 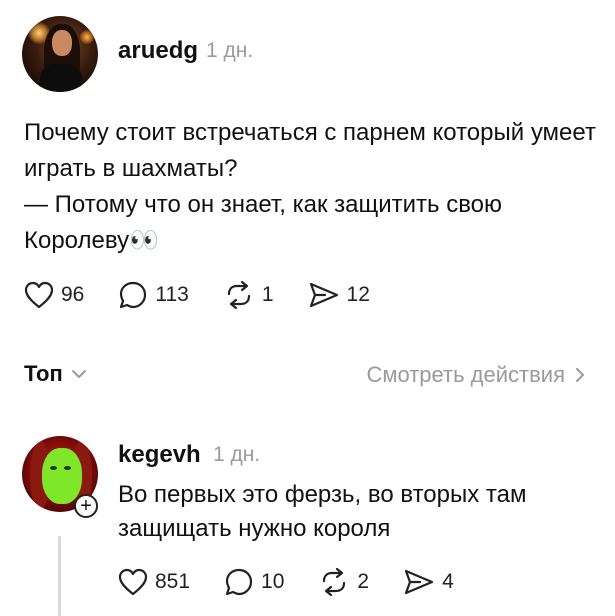 I want to click on chevron-right-icon, so click(x=580, y=375).